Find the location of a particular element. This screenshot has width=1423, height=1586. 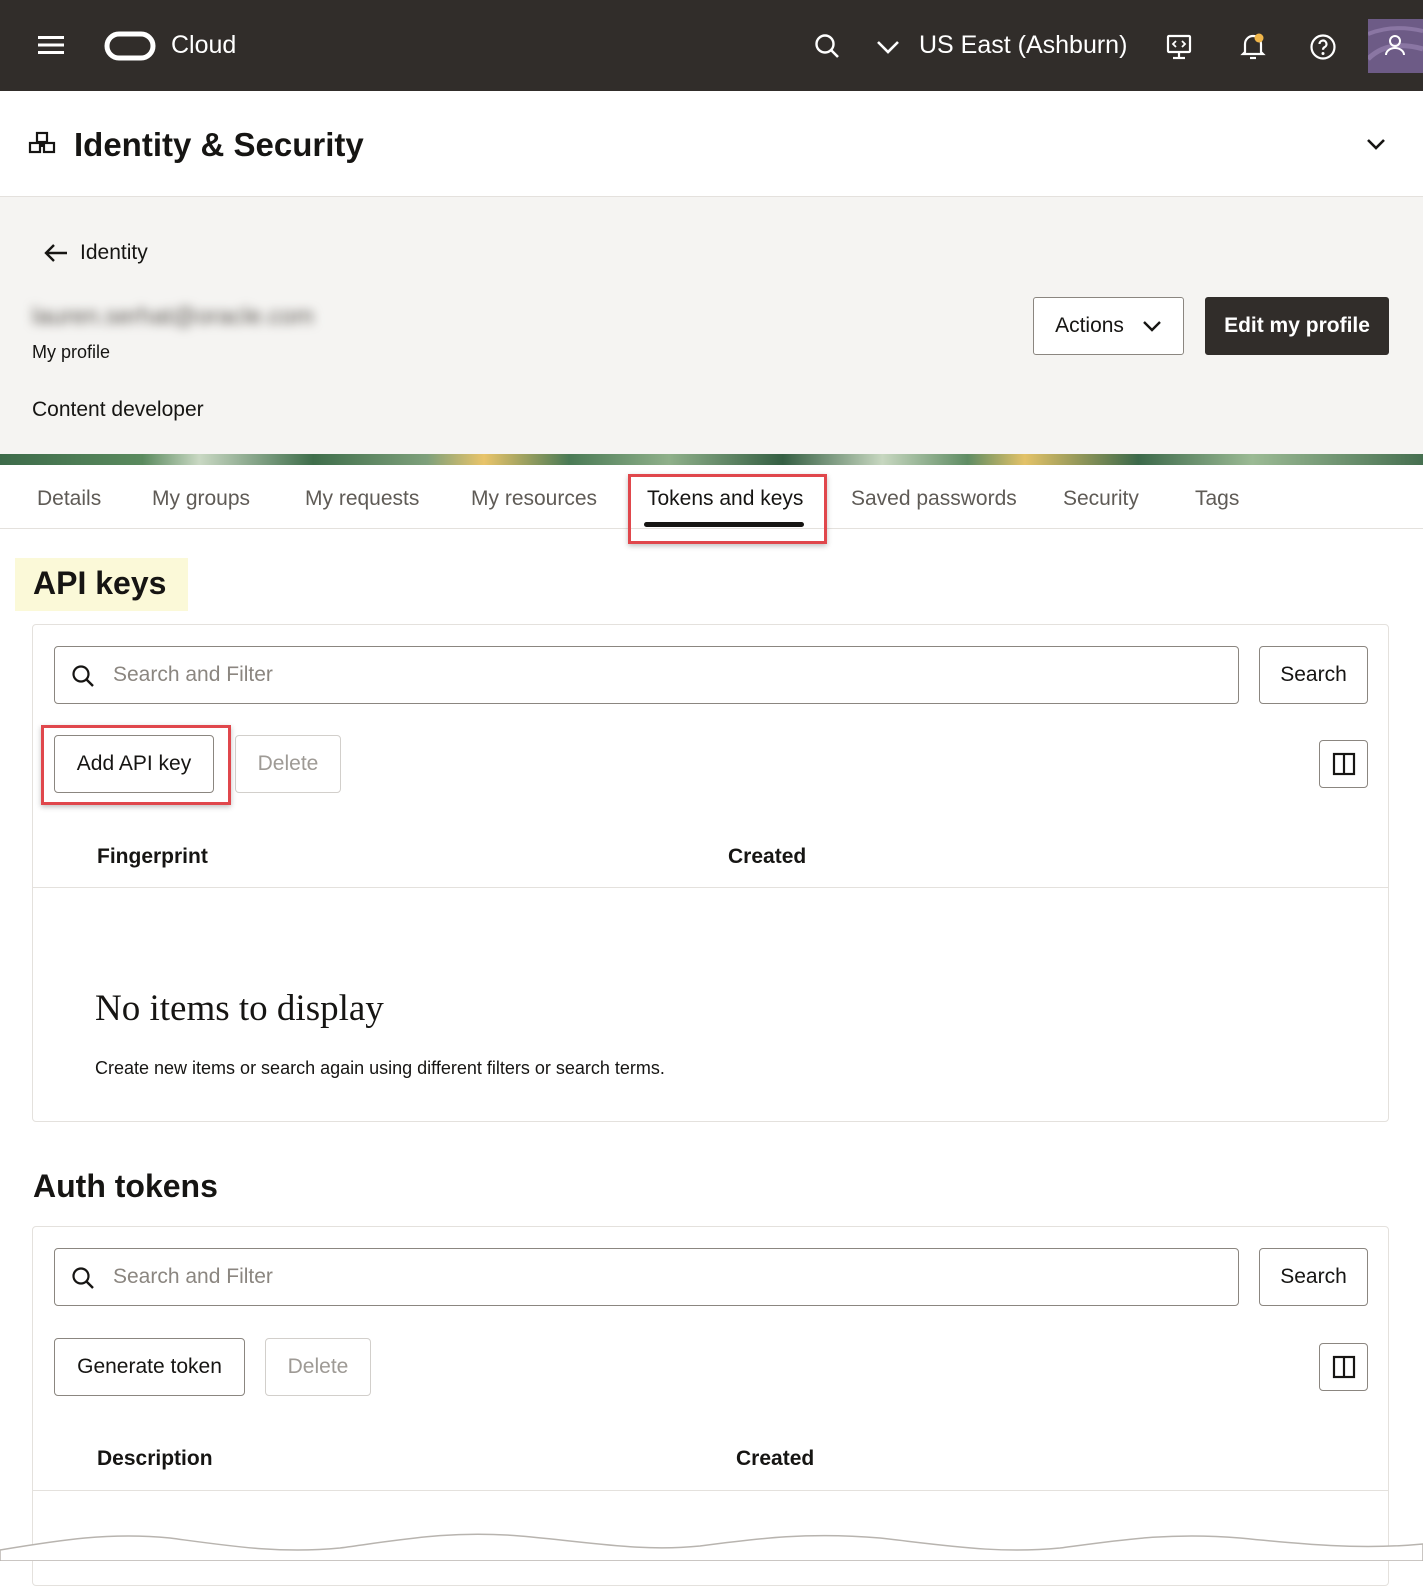

tab-tags: Tags is located at coordinates (1217, 499).